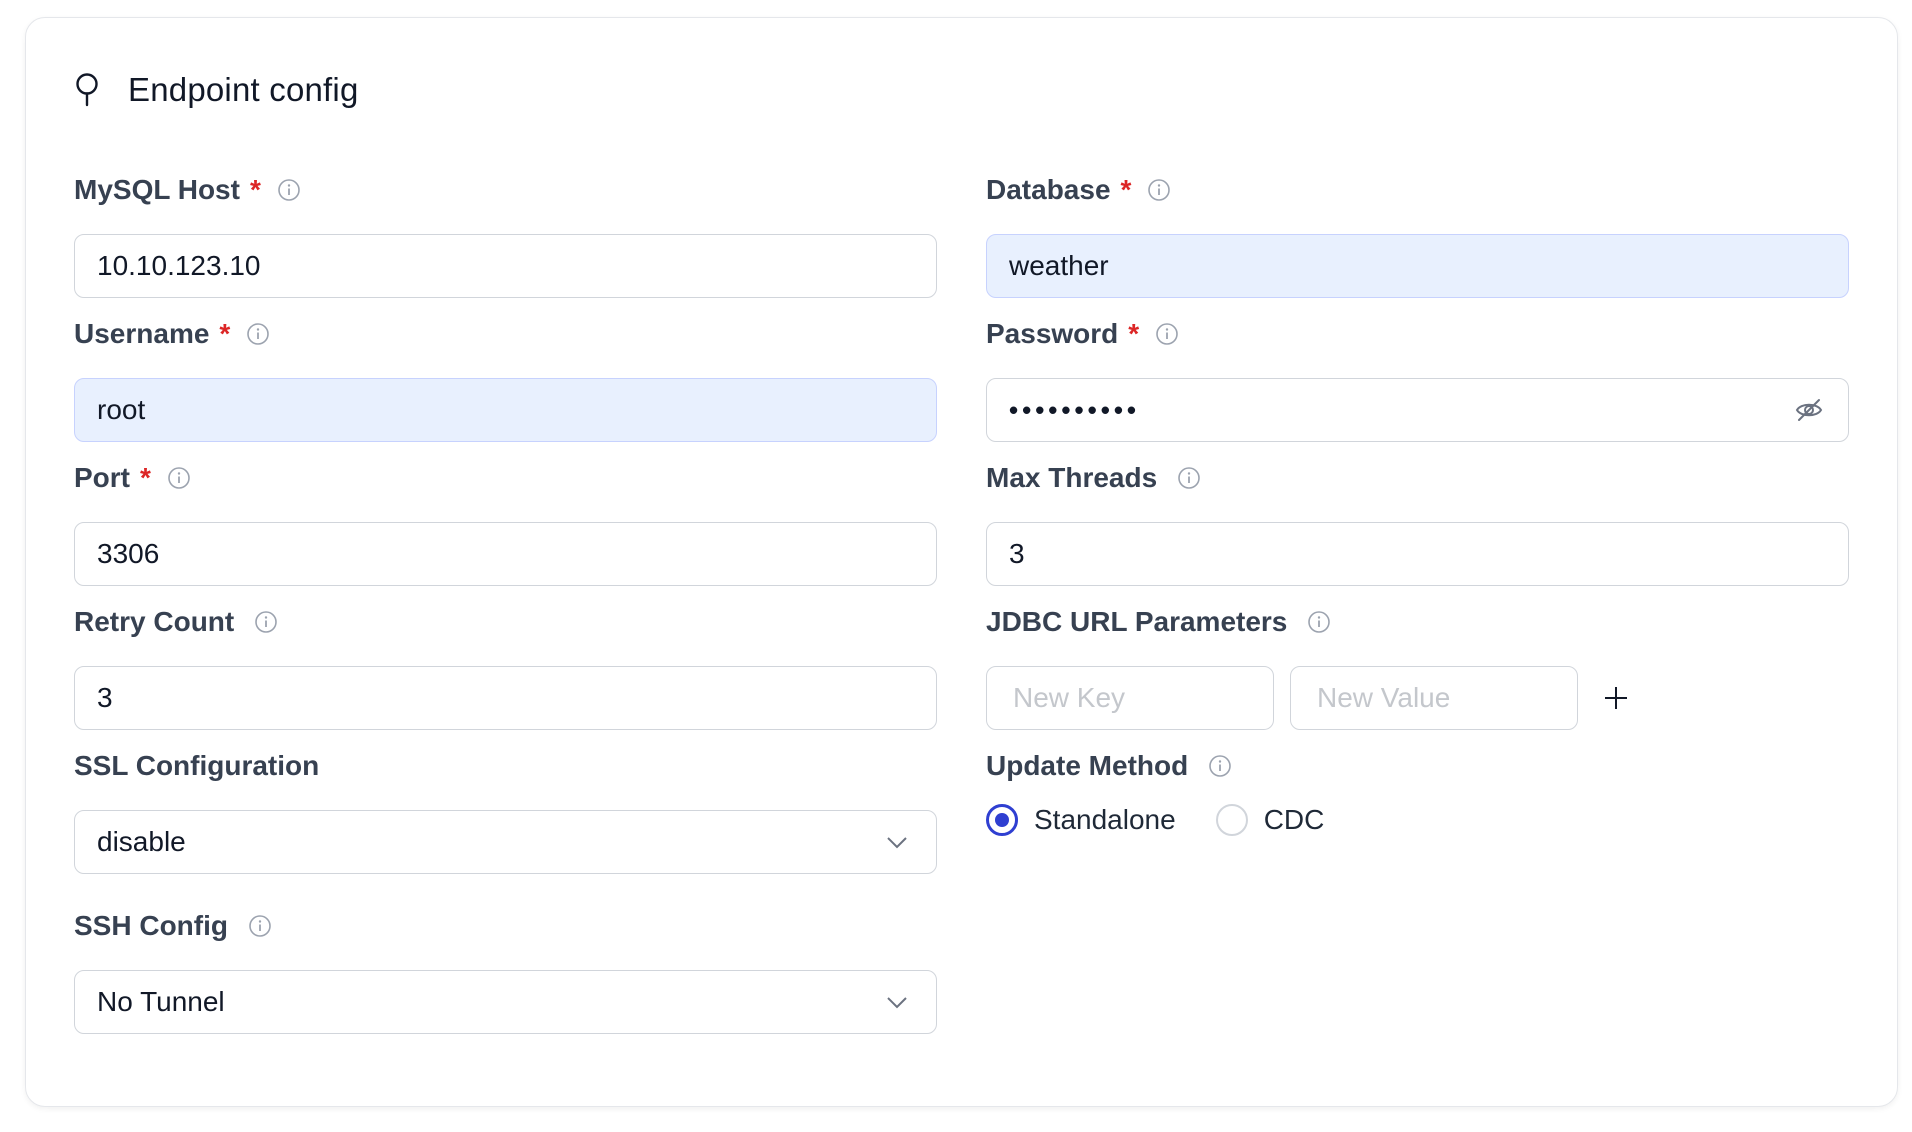 This screenshot has width=1912, height=1132. What do you see at coordinates (1072, 477) in the screenshot?
I see `max-threads-label: Max Threads` at bounding box center [1072, 477].